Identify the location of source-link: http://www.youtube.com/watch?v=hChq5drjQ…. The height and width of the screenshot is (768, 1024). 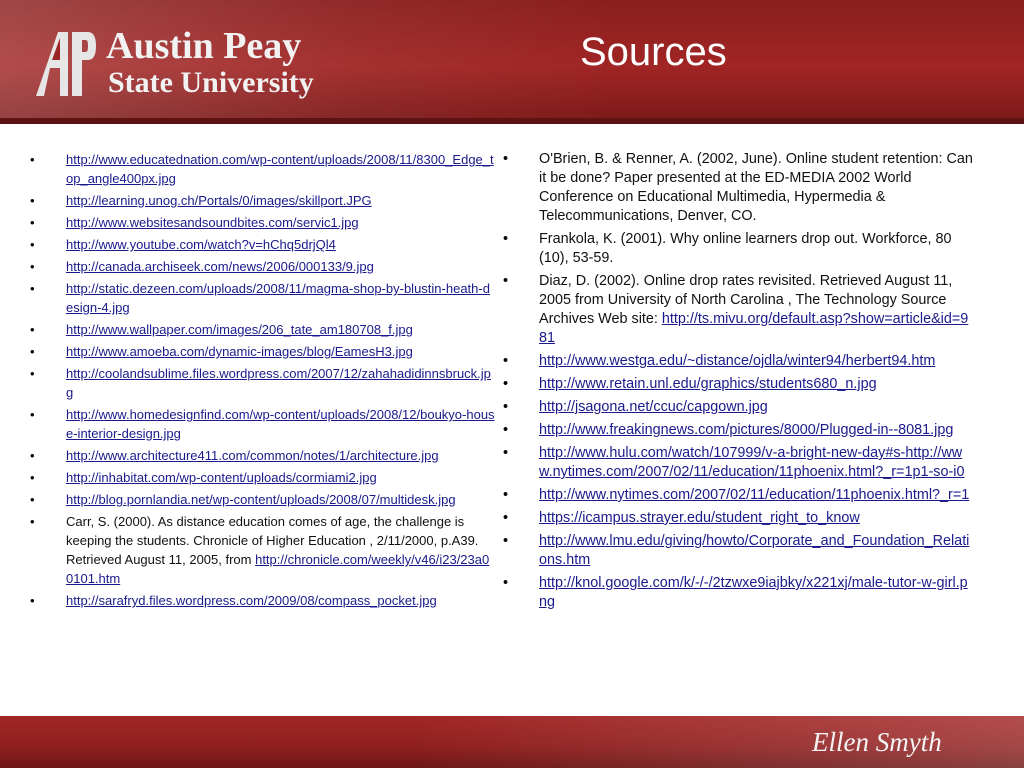
(201, 244).